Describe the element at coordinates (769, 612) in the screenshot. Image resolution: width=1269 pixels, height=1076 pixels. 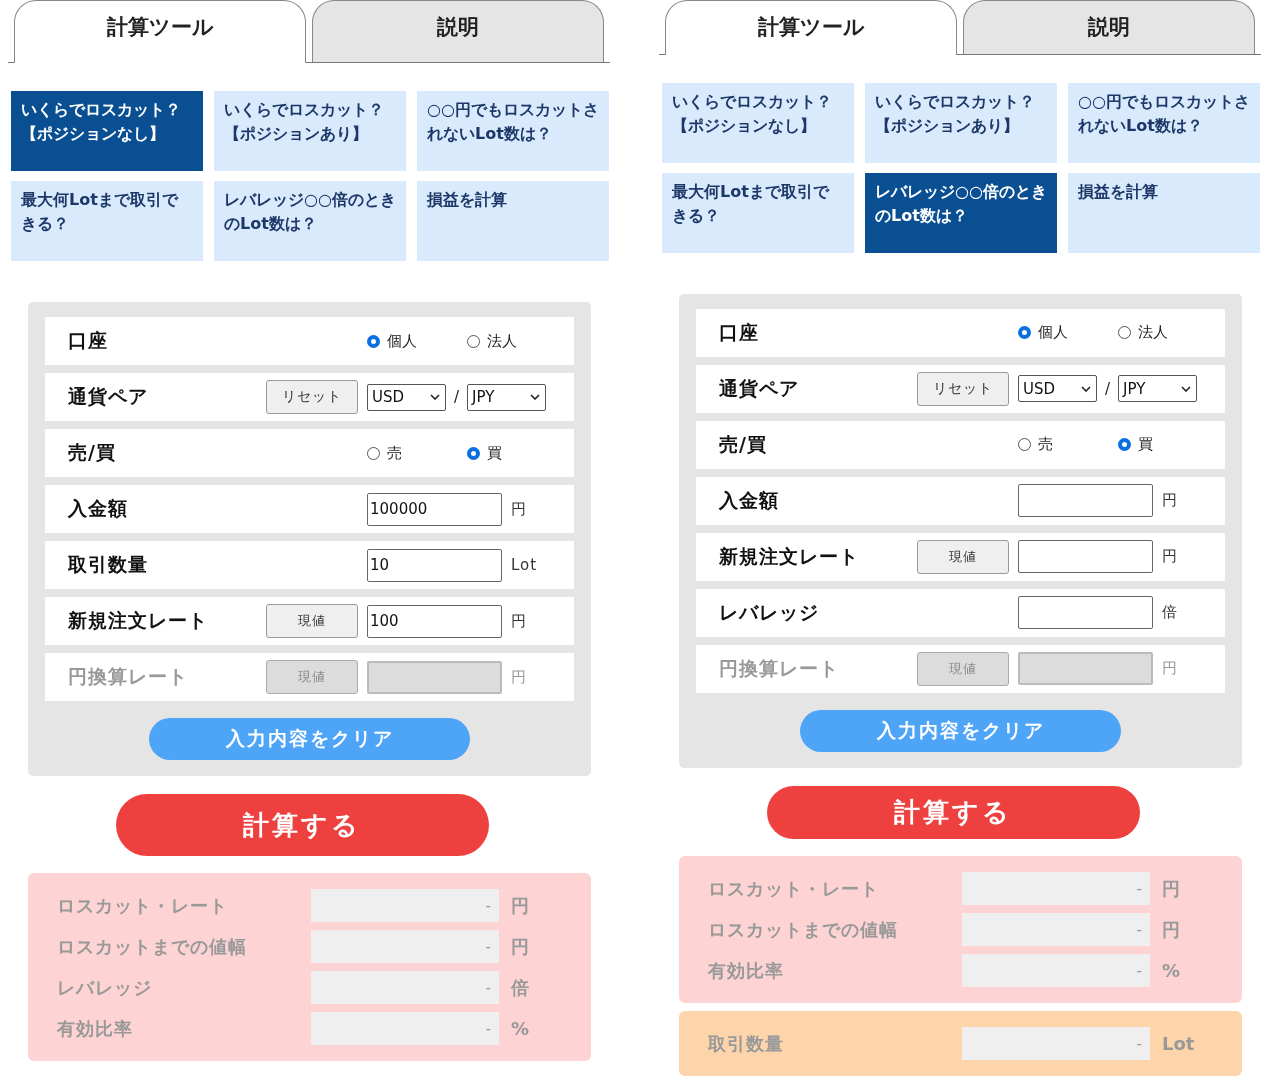
I see `field-label: レバレッジ` at that location.